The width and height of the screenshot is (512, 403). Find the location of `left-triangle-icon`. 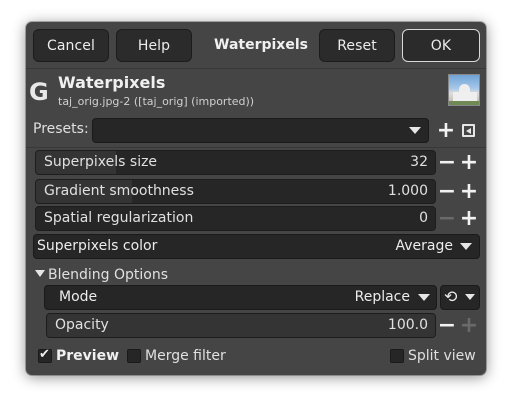

left-triangle-icon is located at coordinates (468, 131).